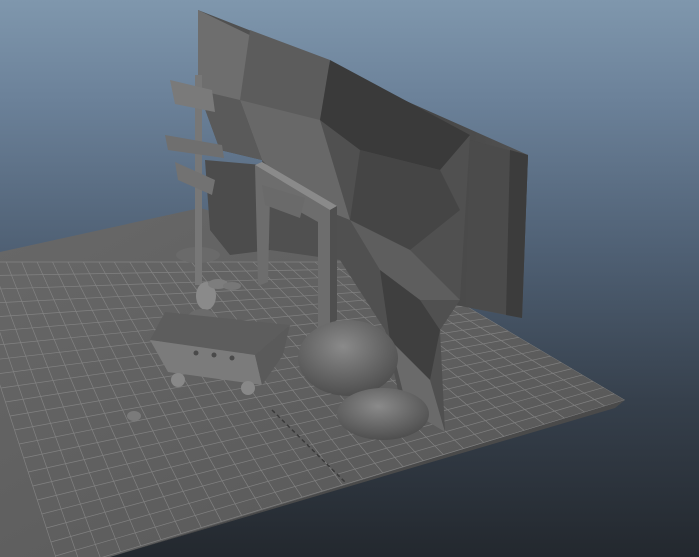 Image resolution: width=699 pixels, height=557 pixels. Describe the element at coordinates (134, 416) in the screenshot. I see `pebble` at that location.